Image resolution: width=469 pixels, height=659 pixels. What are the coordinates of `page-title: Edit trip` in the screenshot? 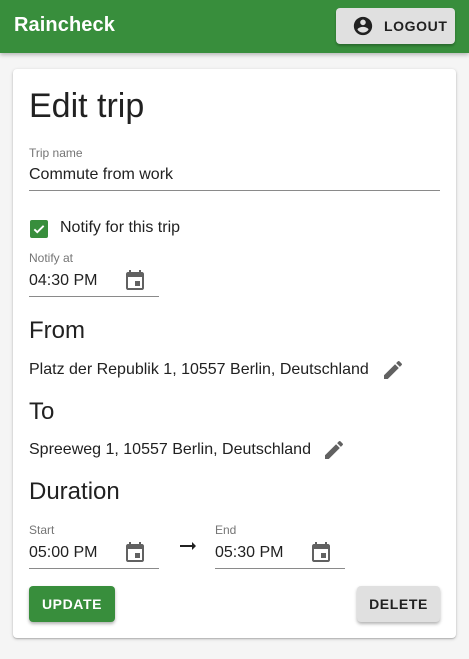 It's located at (87, 106).